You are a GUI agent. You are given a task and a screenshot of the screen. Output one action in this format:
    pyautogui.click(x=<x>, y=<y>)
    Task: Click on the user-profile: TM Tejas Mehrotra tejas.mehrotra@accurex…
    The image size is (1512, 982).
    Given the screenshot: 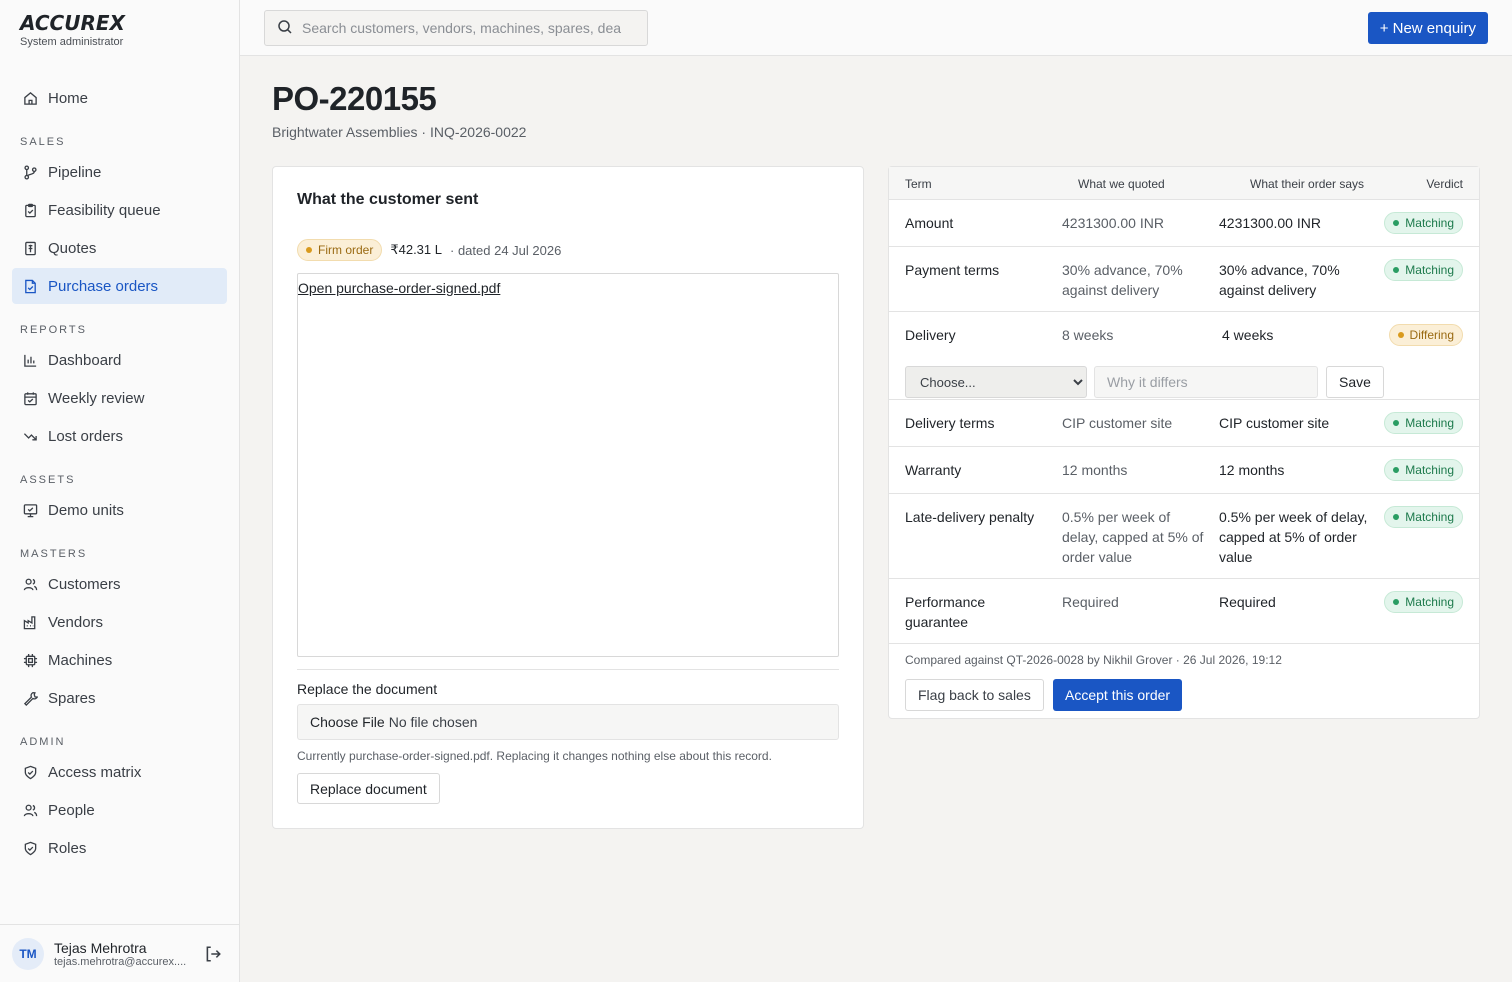 What is the action you would take?
    pyautogui.click(x=119, y=953)
    